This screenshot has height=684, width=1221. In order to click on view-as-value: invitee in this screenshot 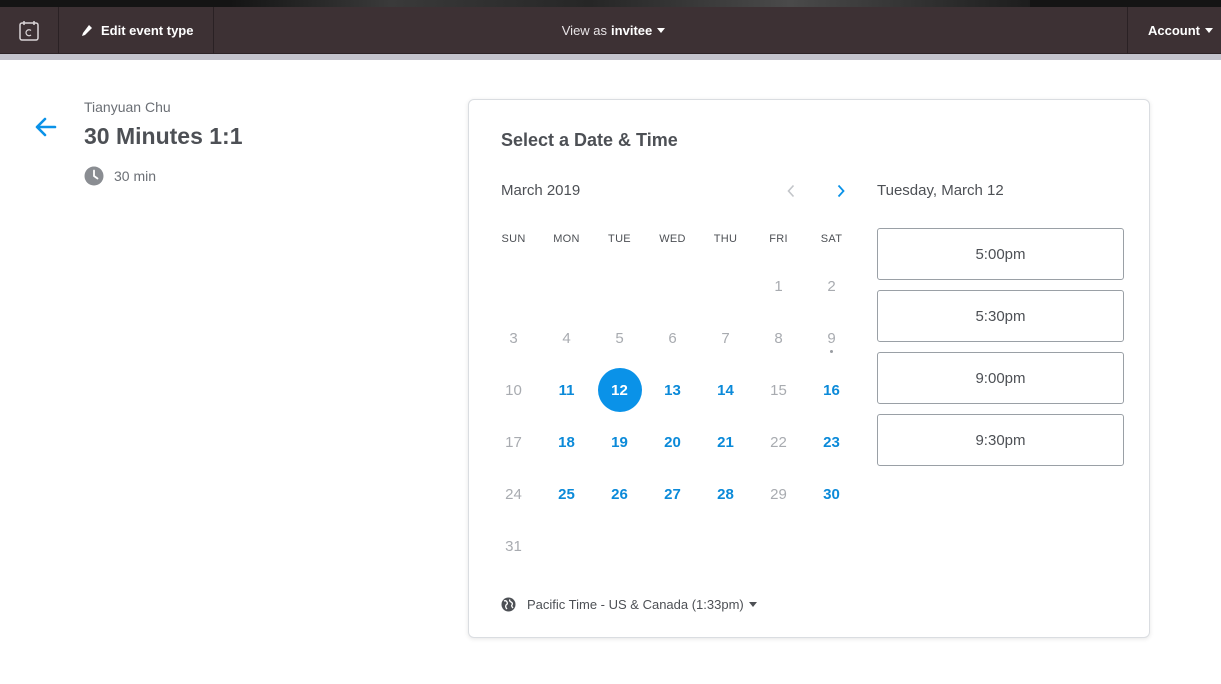, I will do `click(632, 30)`.